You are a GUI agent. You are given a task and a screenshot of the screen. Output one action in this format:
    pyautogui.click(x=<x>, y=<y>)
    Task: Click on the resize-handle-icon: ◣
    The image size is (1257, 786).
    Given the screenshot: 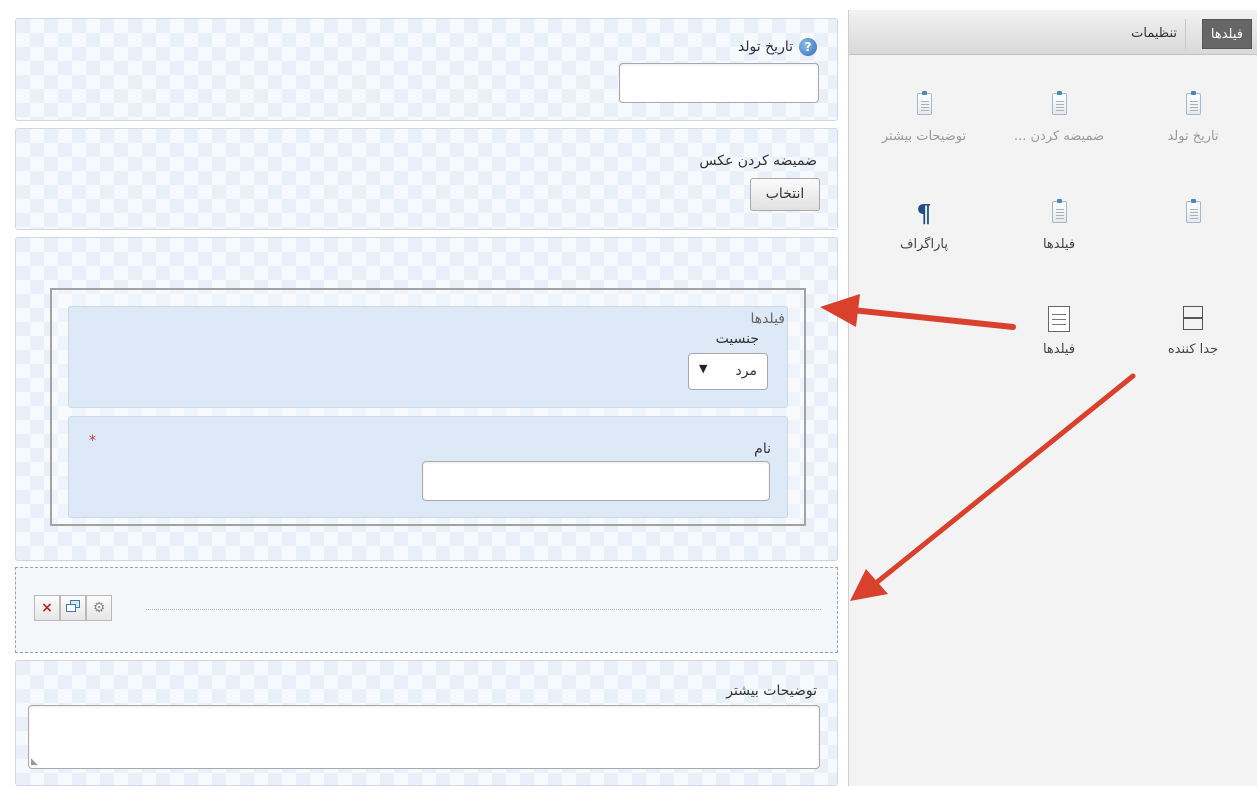 What is the action you would take?
    pyautogui.click(x=34, y=762)
    